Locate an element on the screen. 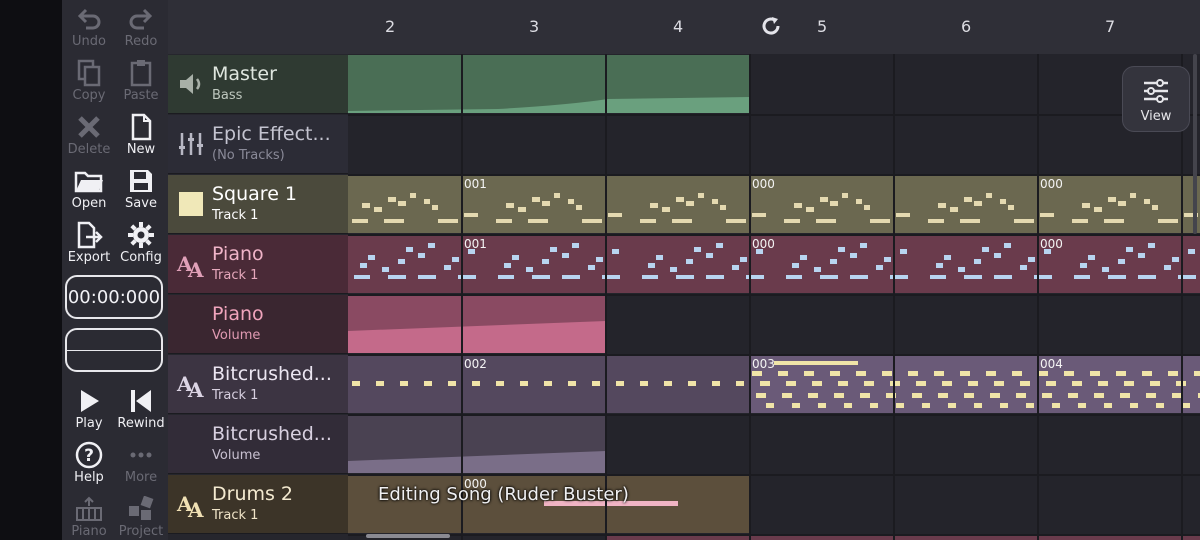 The width and height of the screenshot is (1200, 540). track-row-epic-effect: Epic Effect... (No Tracks) is located at coordinates (258, 144).